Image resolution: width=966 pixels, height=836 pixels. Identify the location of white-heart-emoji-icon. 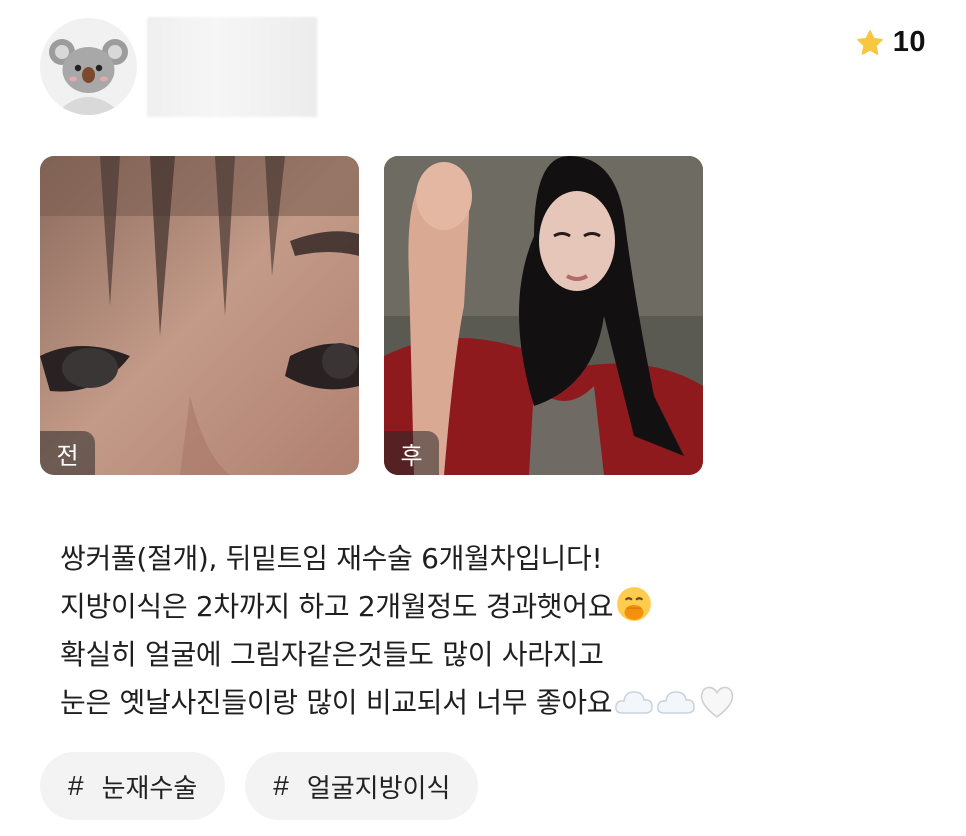
(717, 702).